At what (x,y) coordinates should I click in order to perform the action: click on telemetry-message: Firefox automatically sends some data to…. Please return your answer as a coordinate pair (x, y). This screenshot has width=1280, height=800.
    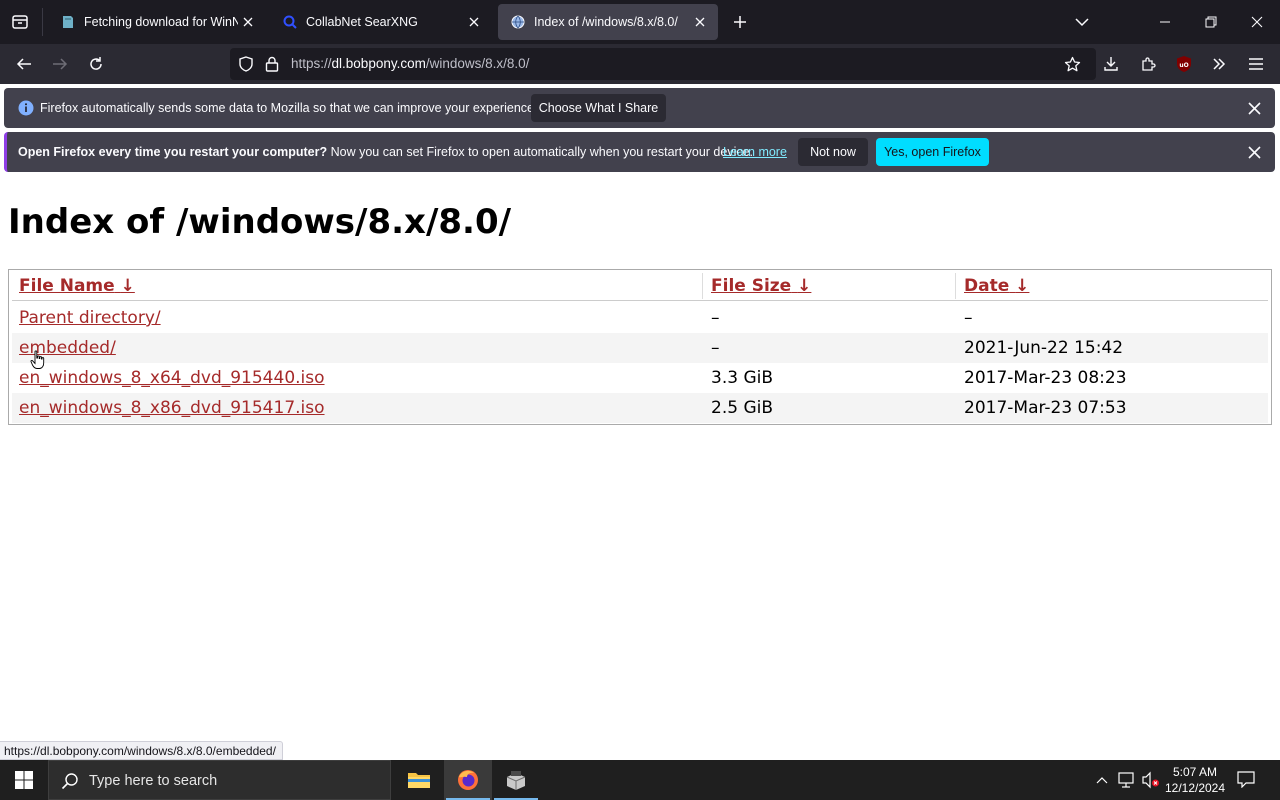
    Looking at the image, I should click on (289, 108).